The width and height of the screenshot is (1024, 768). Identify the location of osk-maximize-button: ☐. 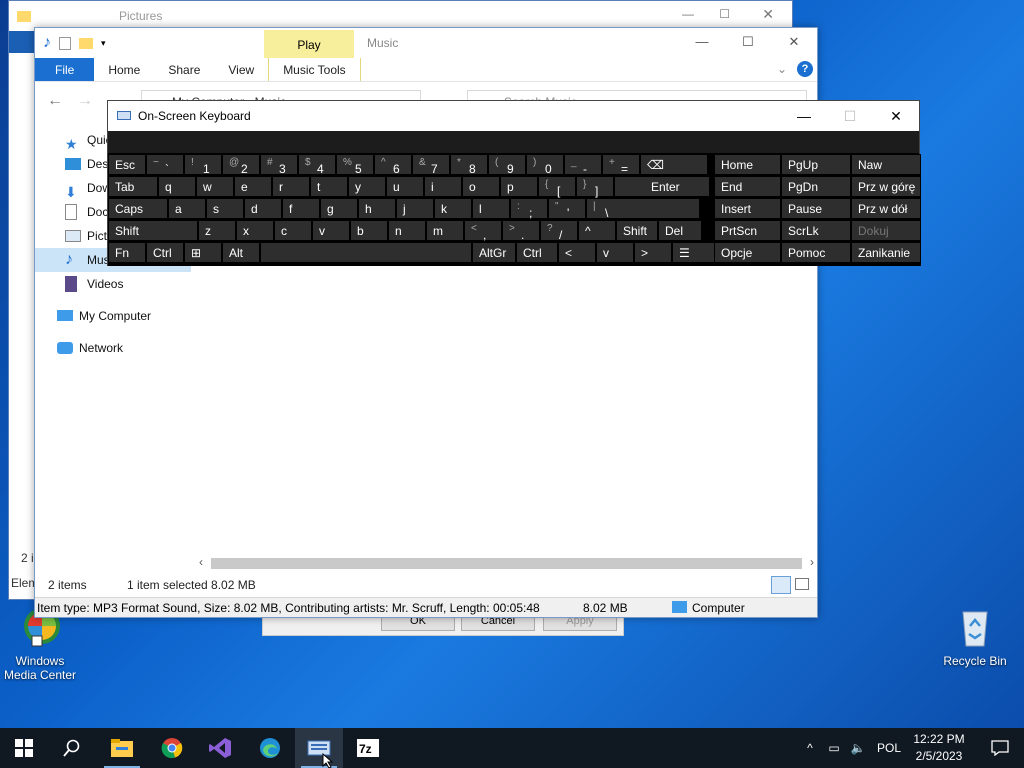
(850, 116).